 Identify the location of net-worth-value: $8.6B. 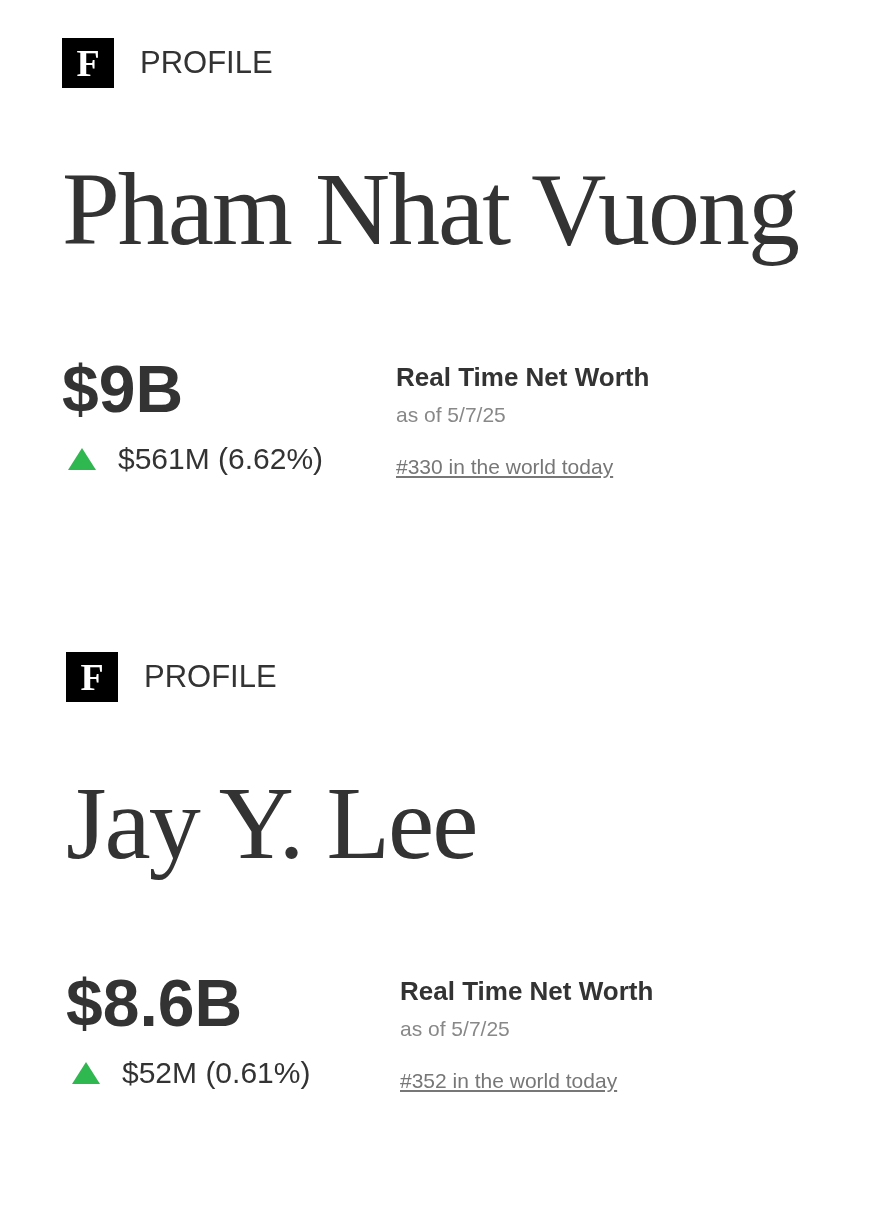
(155, 1003).